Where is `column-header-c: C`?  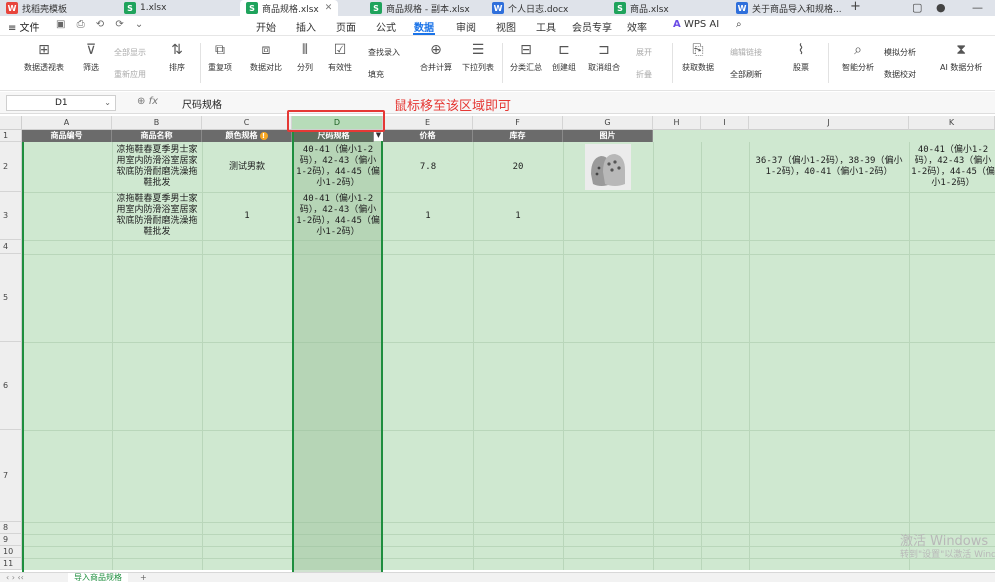 column-header-c: C is located at coordinates (247, 123).